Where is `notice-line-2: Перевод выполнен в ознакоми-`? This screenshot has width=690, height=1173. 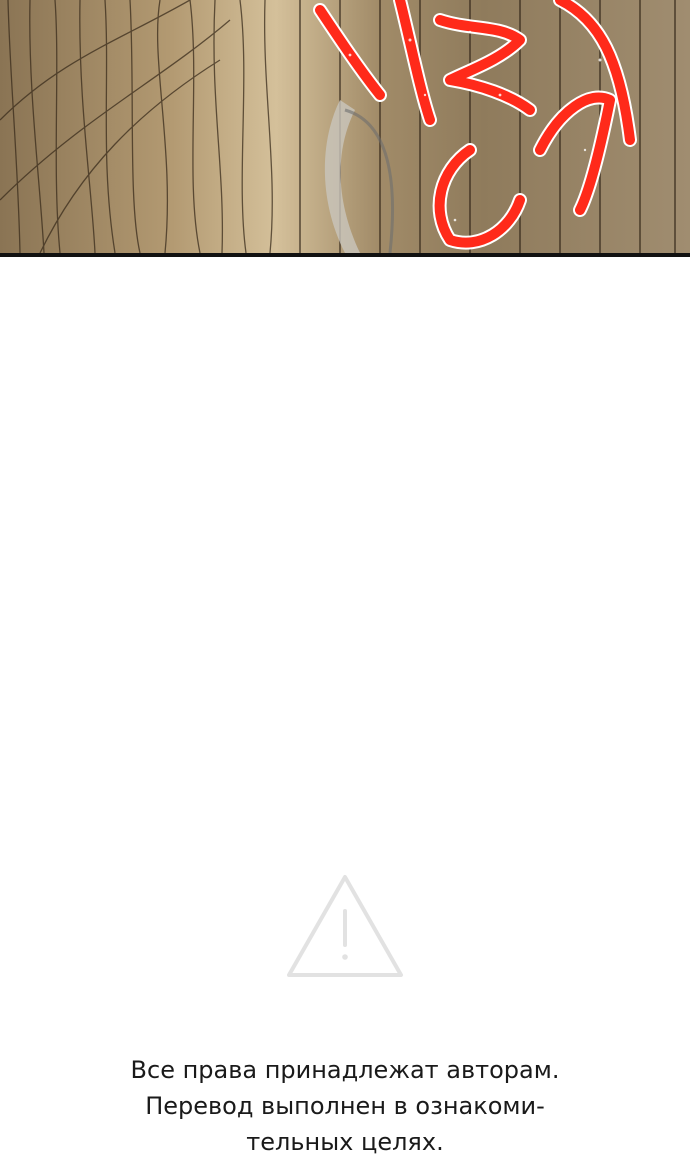
notice-line-2: Перевод выполнен в ознакоми- is located at coordinates (345, 1106).